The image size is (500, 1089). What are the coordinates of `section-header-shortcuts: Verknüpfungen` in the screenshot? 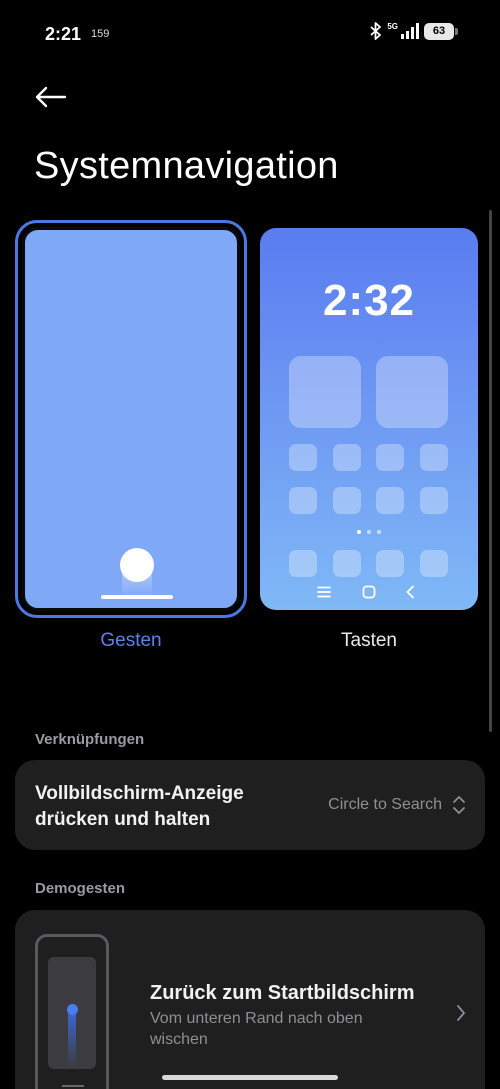 It's located at (90, 739).